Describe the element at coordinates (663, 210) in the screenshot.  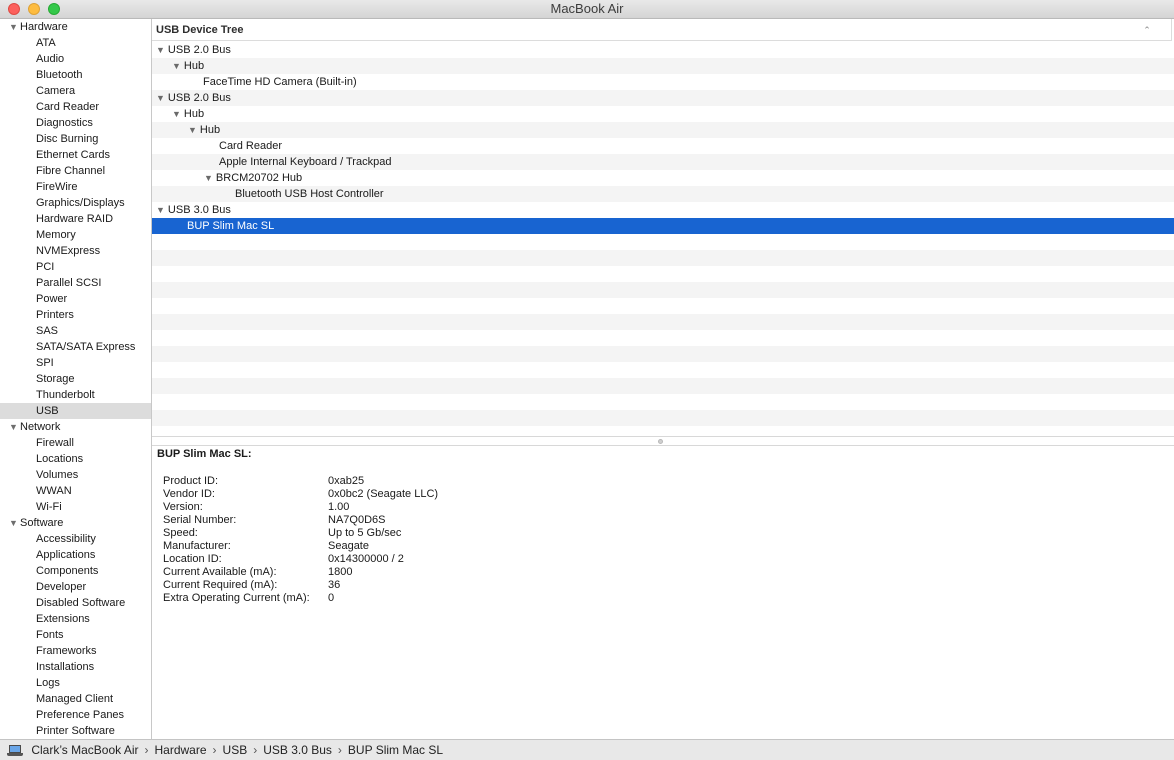
I see `tree-row-usb-3-0-bus: ▼ USB 3.0 Bus` at that location.